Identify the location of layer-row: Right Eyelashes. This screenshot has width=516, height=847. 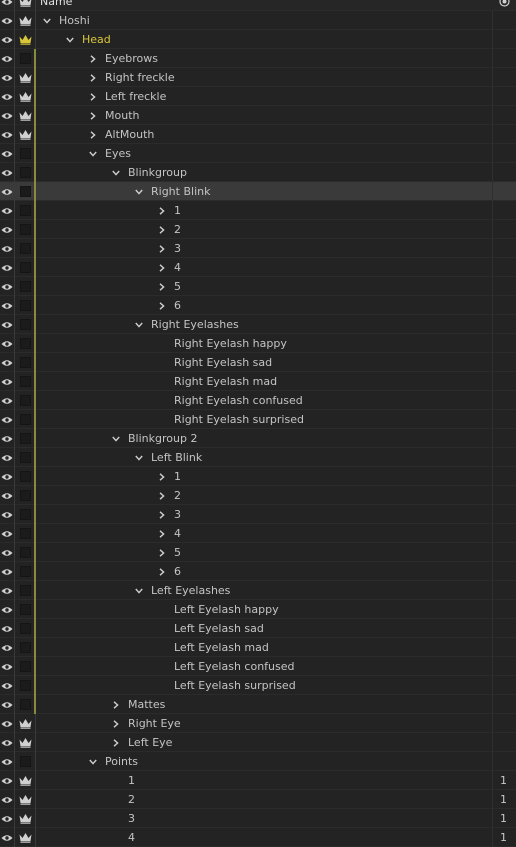
(258, 324).